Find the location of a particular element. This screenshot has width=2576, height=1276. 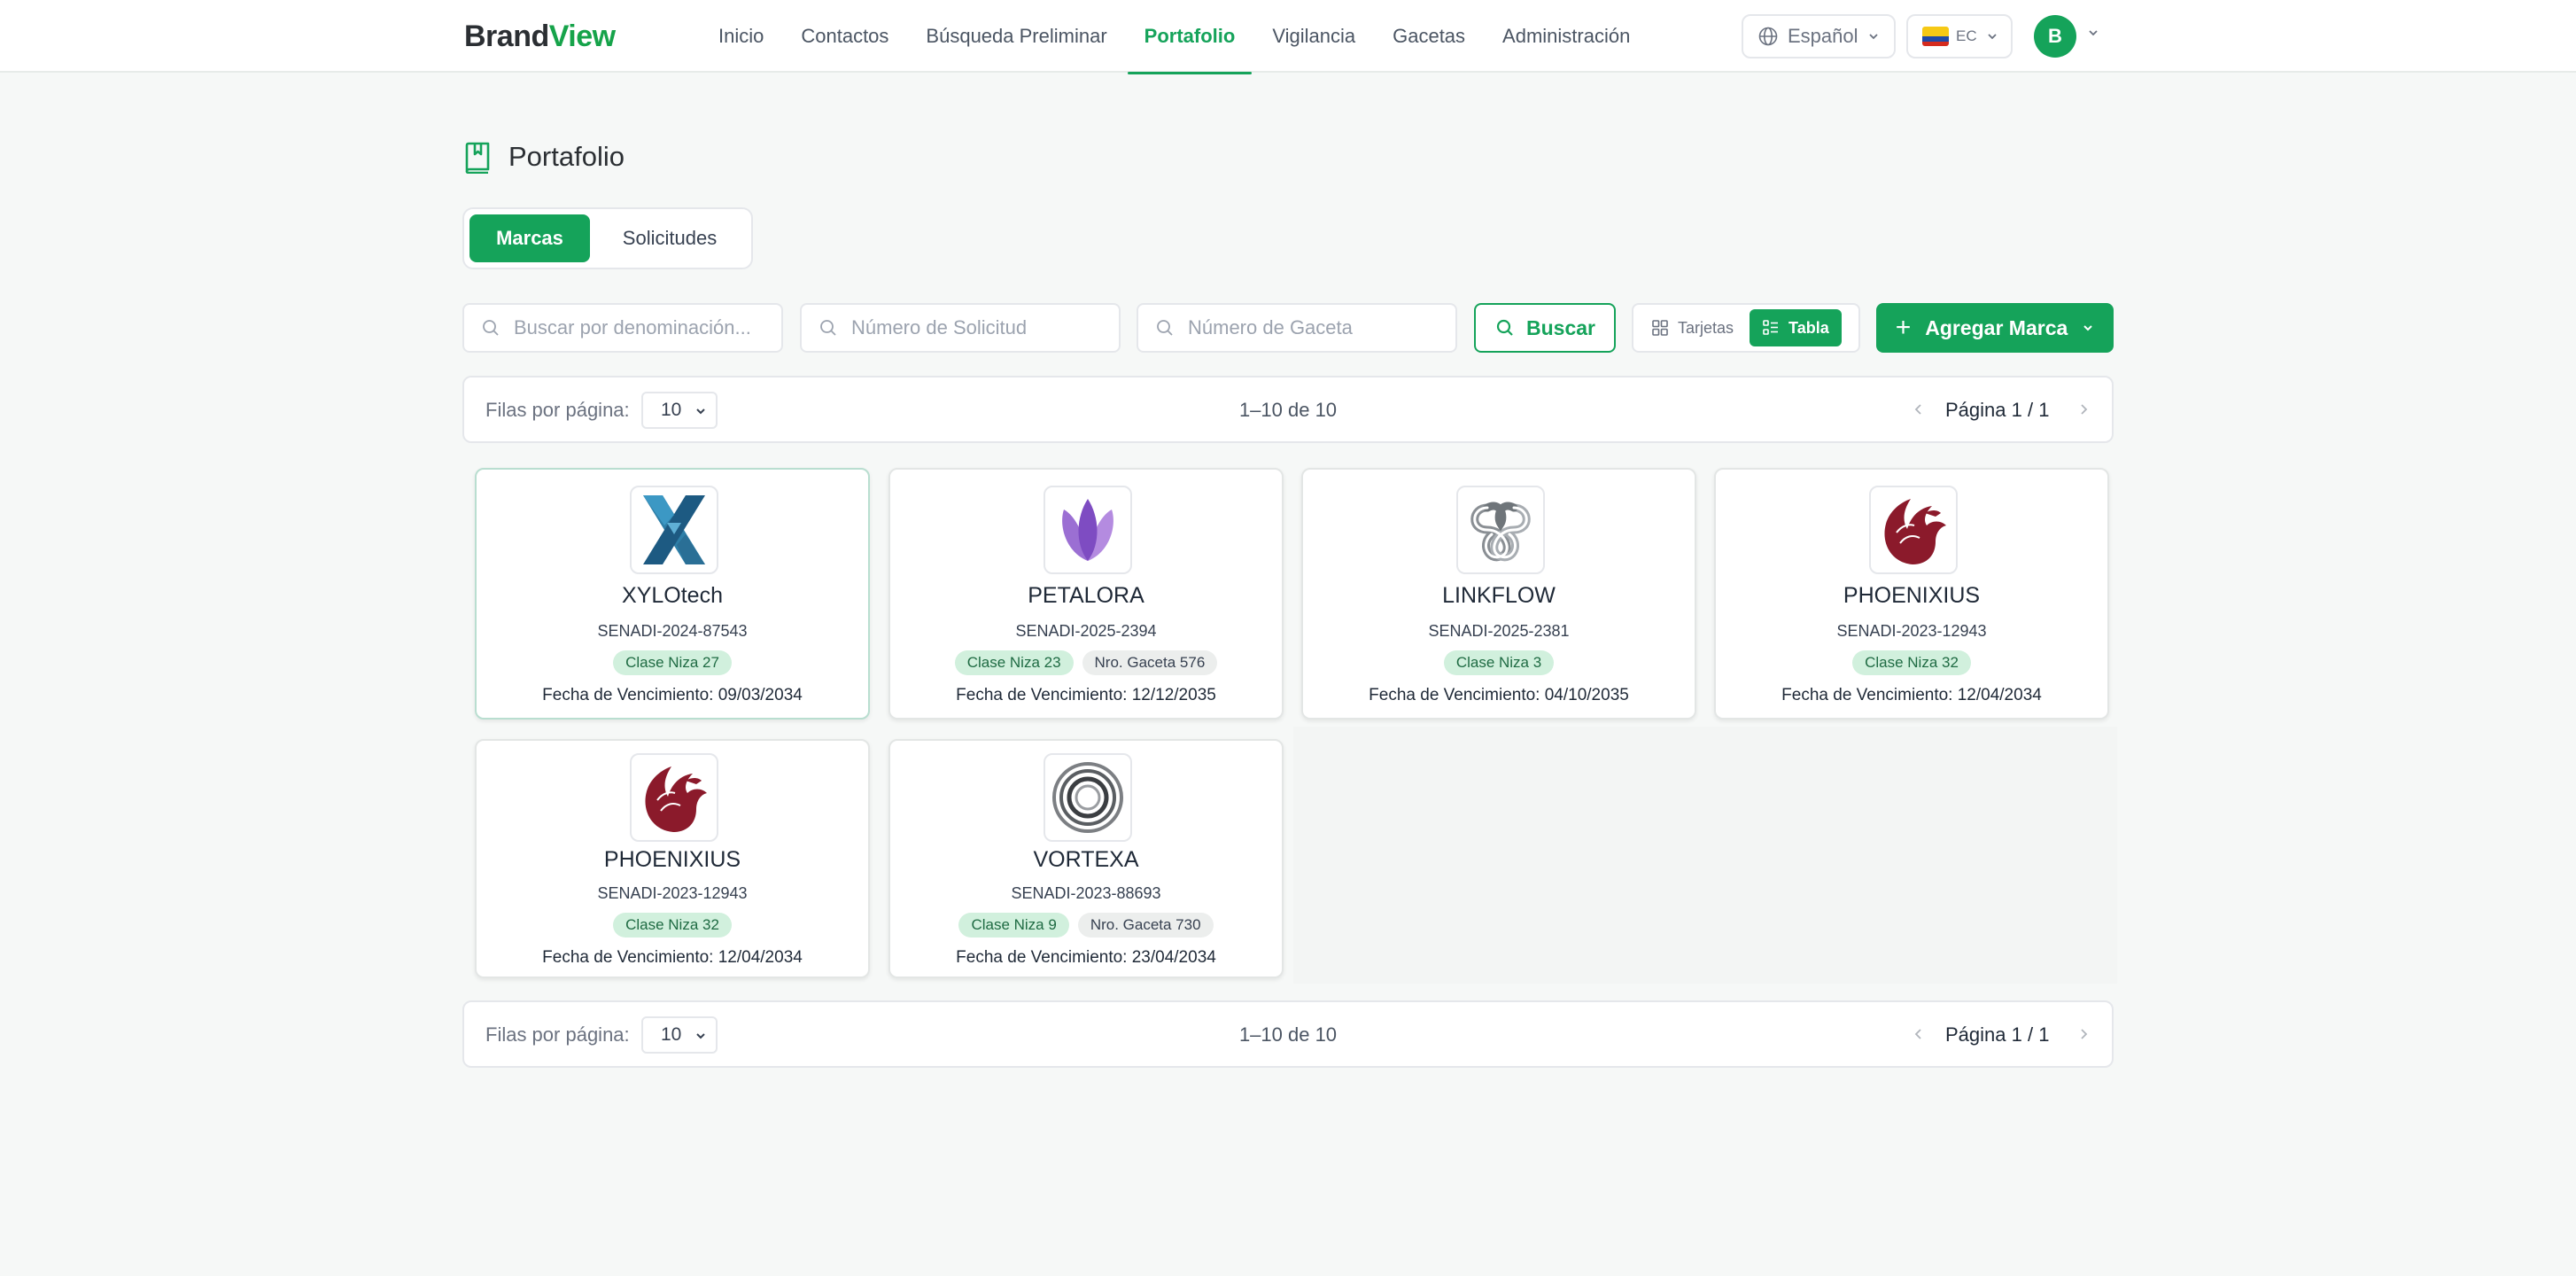

vortexa-rings-logo is located at coordinates (1088, 797).